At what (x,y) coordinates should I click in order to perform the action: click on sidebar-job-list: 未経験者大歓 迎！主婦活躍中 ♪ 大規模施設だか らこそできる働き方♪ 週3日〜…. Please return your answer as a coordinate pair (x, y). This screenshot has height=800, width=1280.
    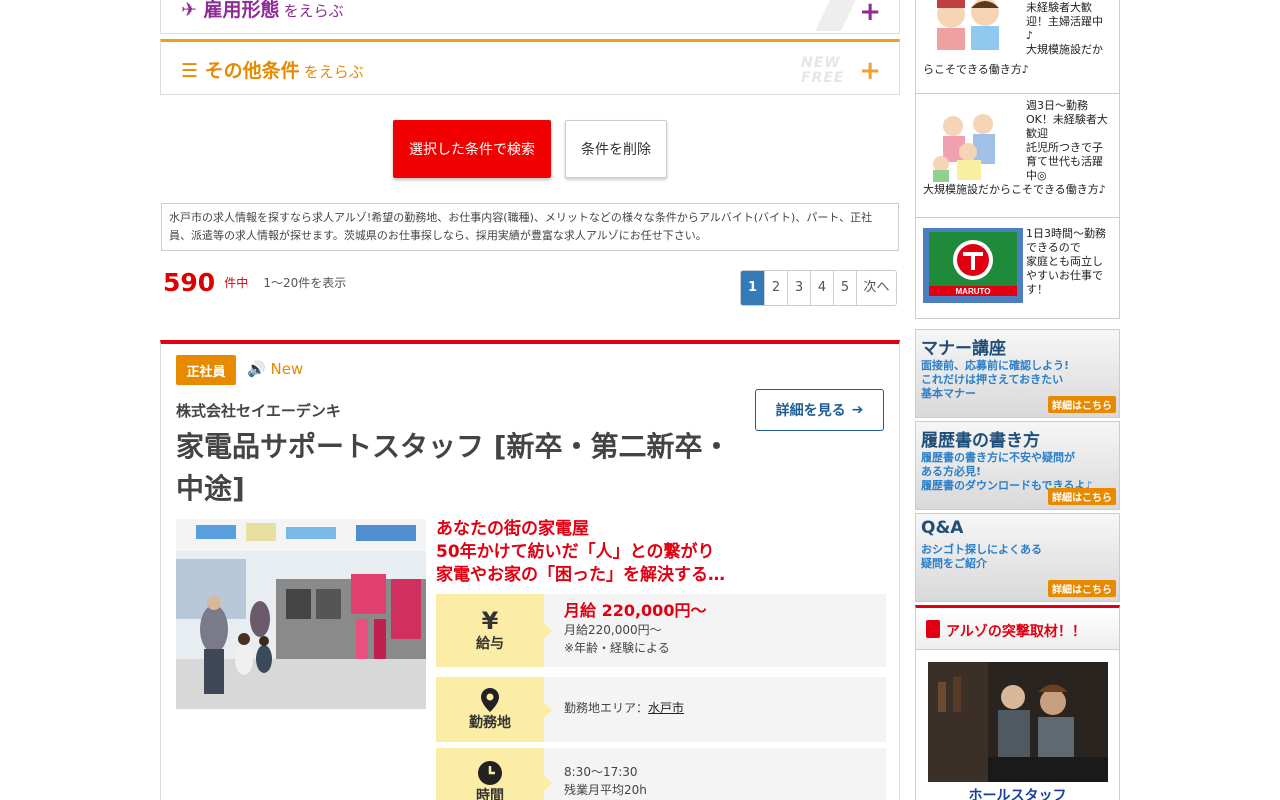
    Looking at the image, I should click on (1017, 159).